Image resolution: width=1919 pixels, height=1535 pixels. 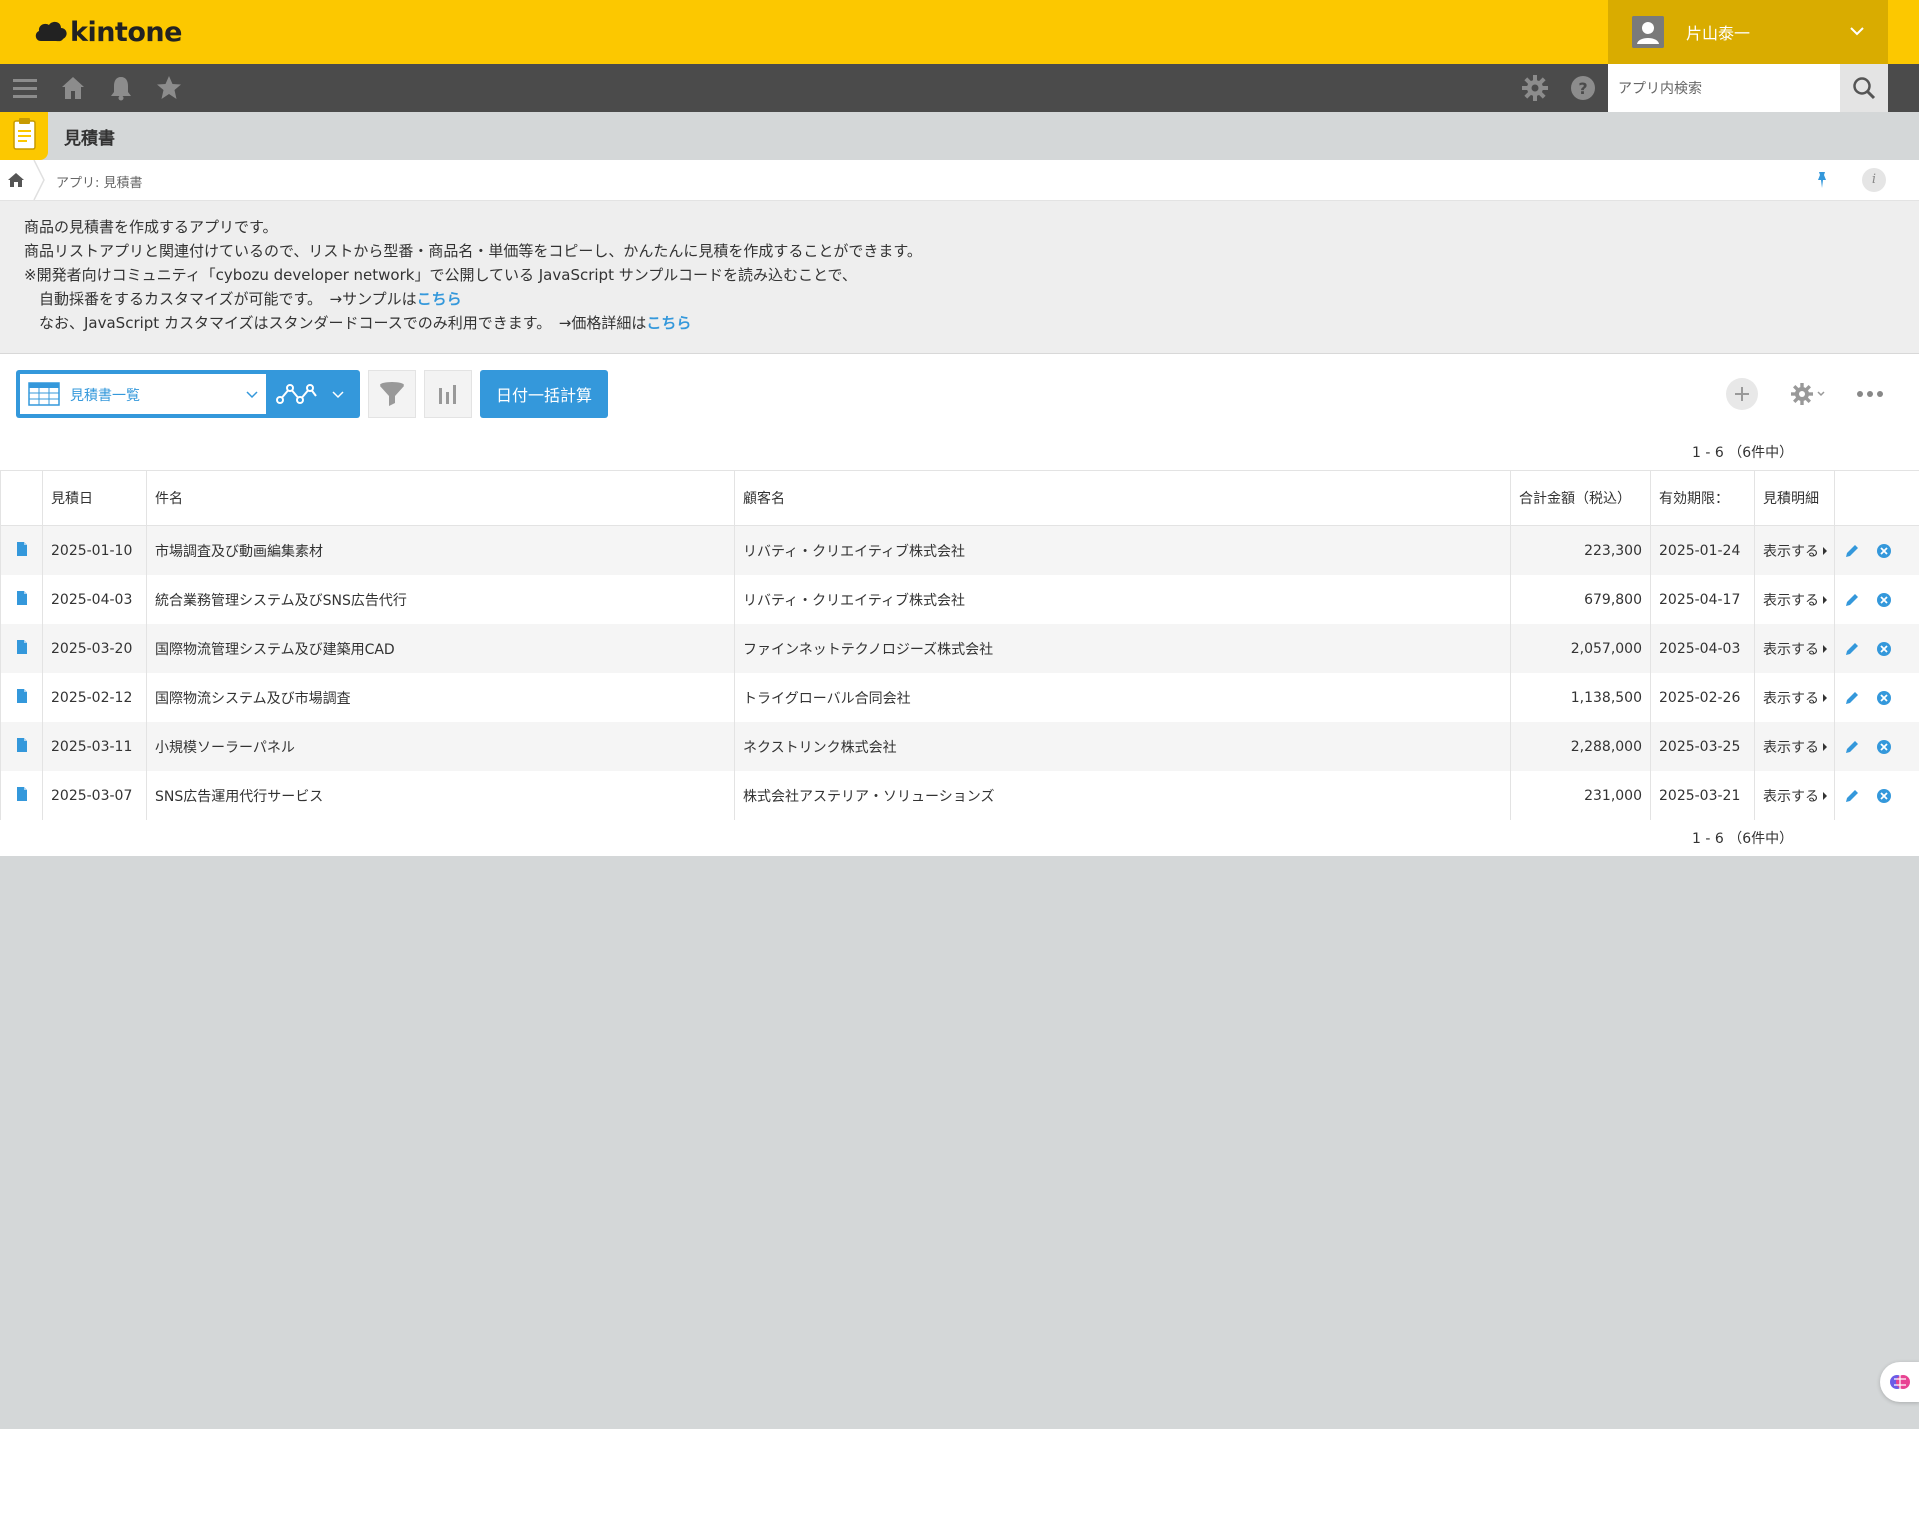 What do you see at coordinates (1748, 32) in the screenshot?
I see `user-menu: 片山泰一` at bounding box center [1748, 32].